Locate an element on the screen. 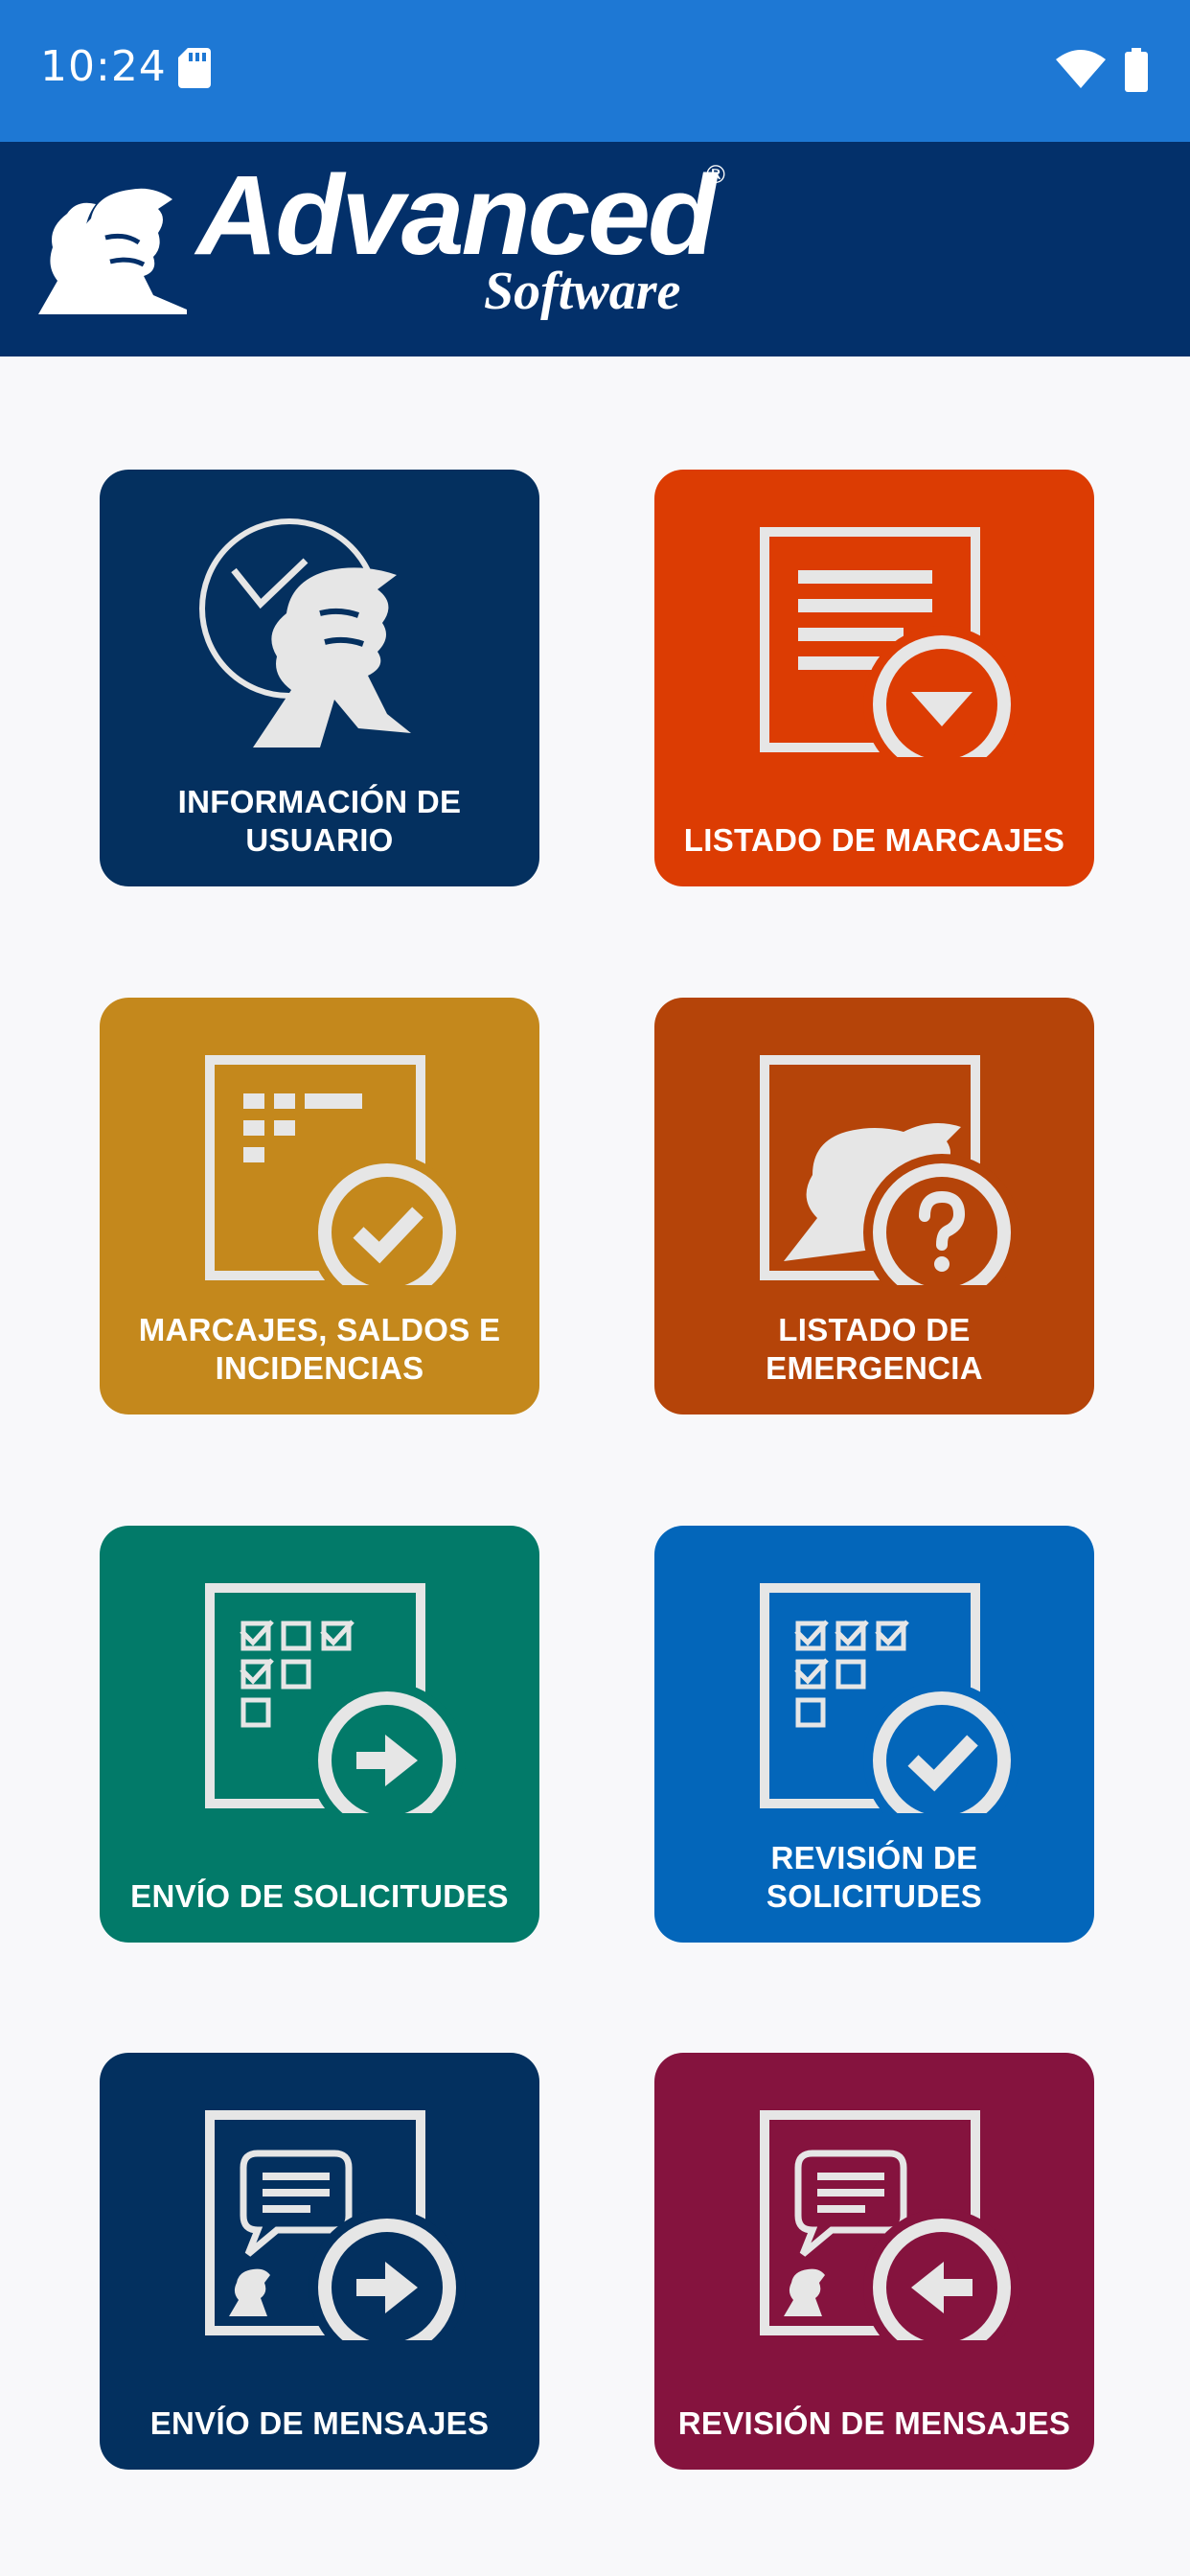  brand-header: Advanced ® Software is located at coordinates (595, 249).